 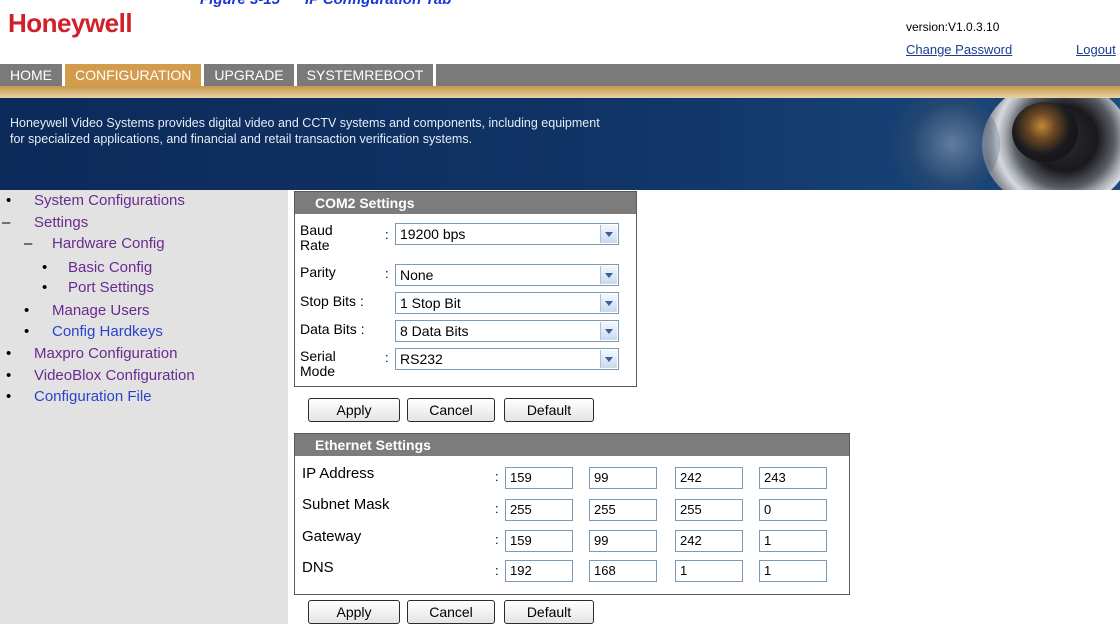 I want to click on tree-item-system-configurations: • System Configurations, so click(x=95, y=201).